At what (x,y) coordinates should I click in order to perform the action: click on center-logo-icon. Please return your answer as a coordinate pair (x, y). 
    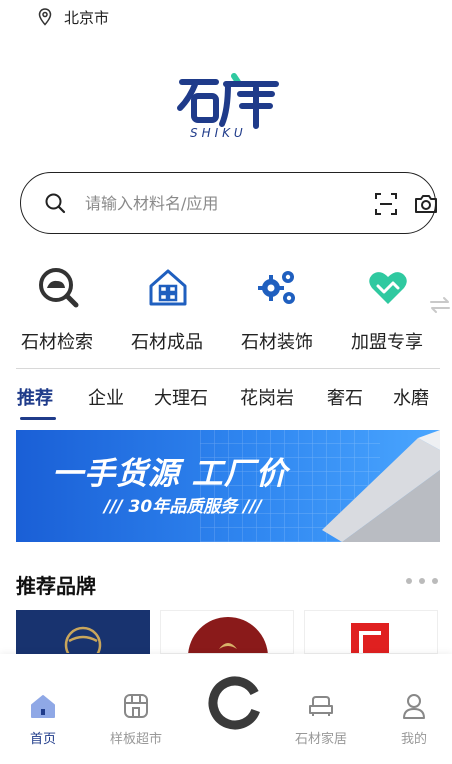
    Looking at the image, I should click on (235, 703).